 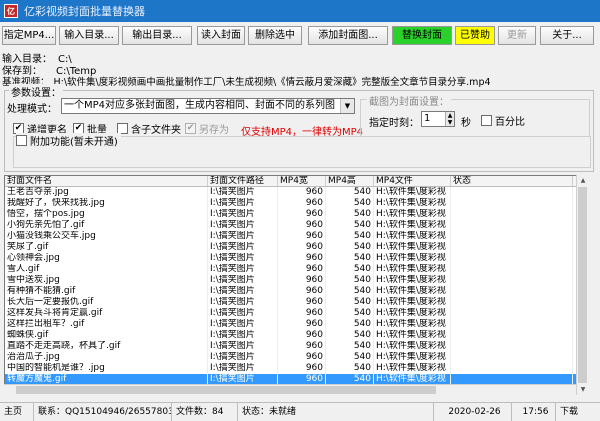 I want to click on table-row: 长大后一定要报仇.gif I:\搞笑图片 960 540 H:\软件集\度彩视, so click(x=296, y=302).